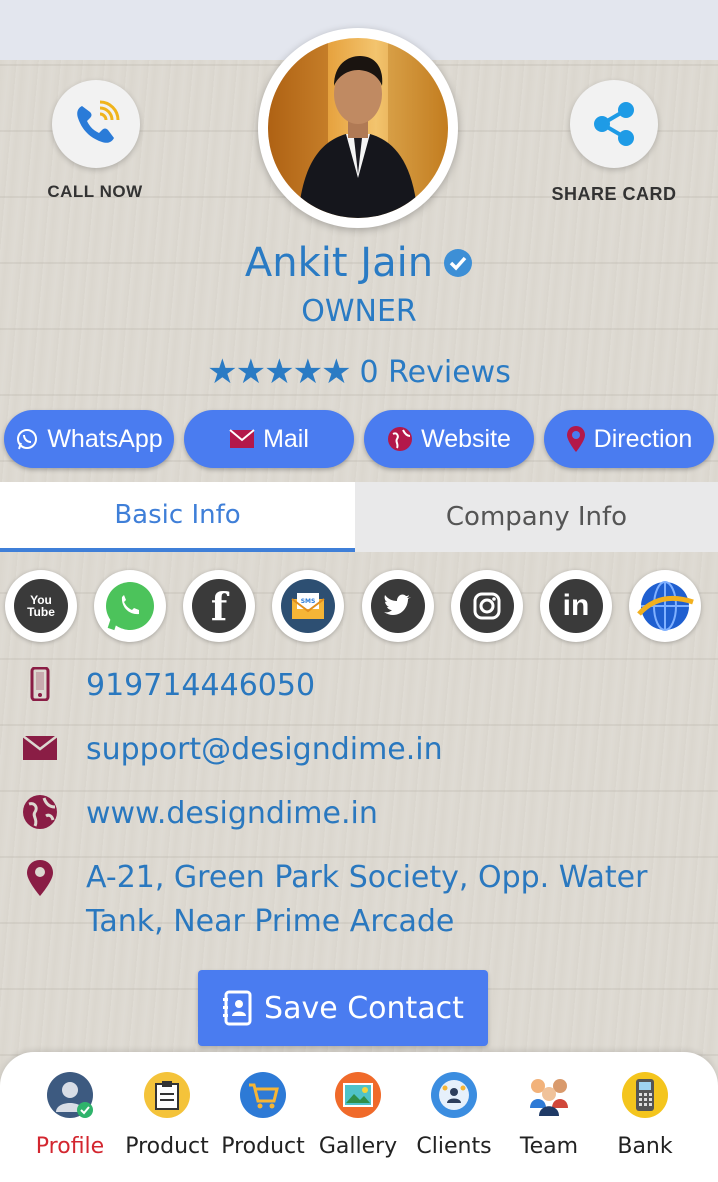 The image size is (718, 1182). What do you see at coordinates (201, 685) in the screenshot?
I see `phone-number: 919714446050` at bounding box center [201, 685].